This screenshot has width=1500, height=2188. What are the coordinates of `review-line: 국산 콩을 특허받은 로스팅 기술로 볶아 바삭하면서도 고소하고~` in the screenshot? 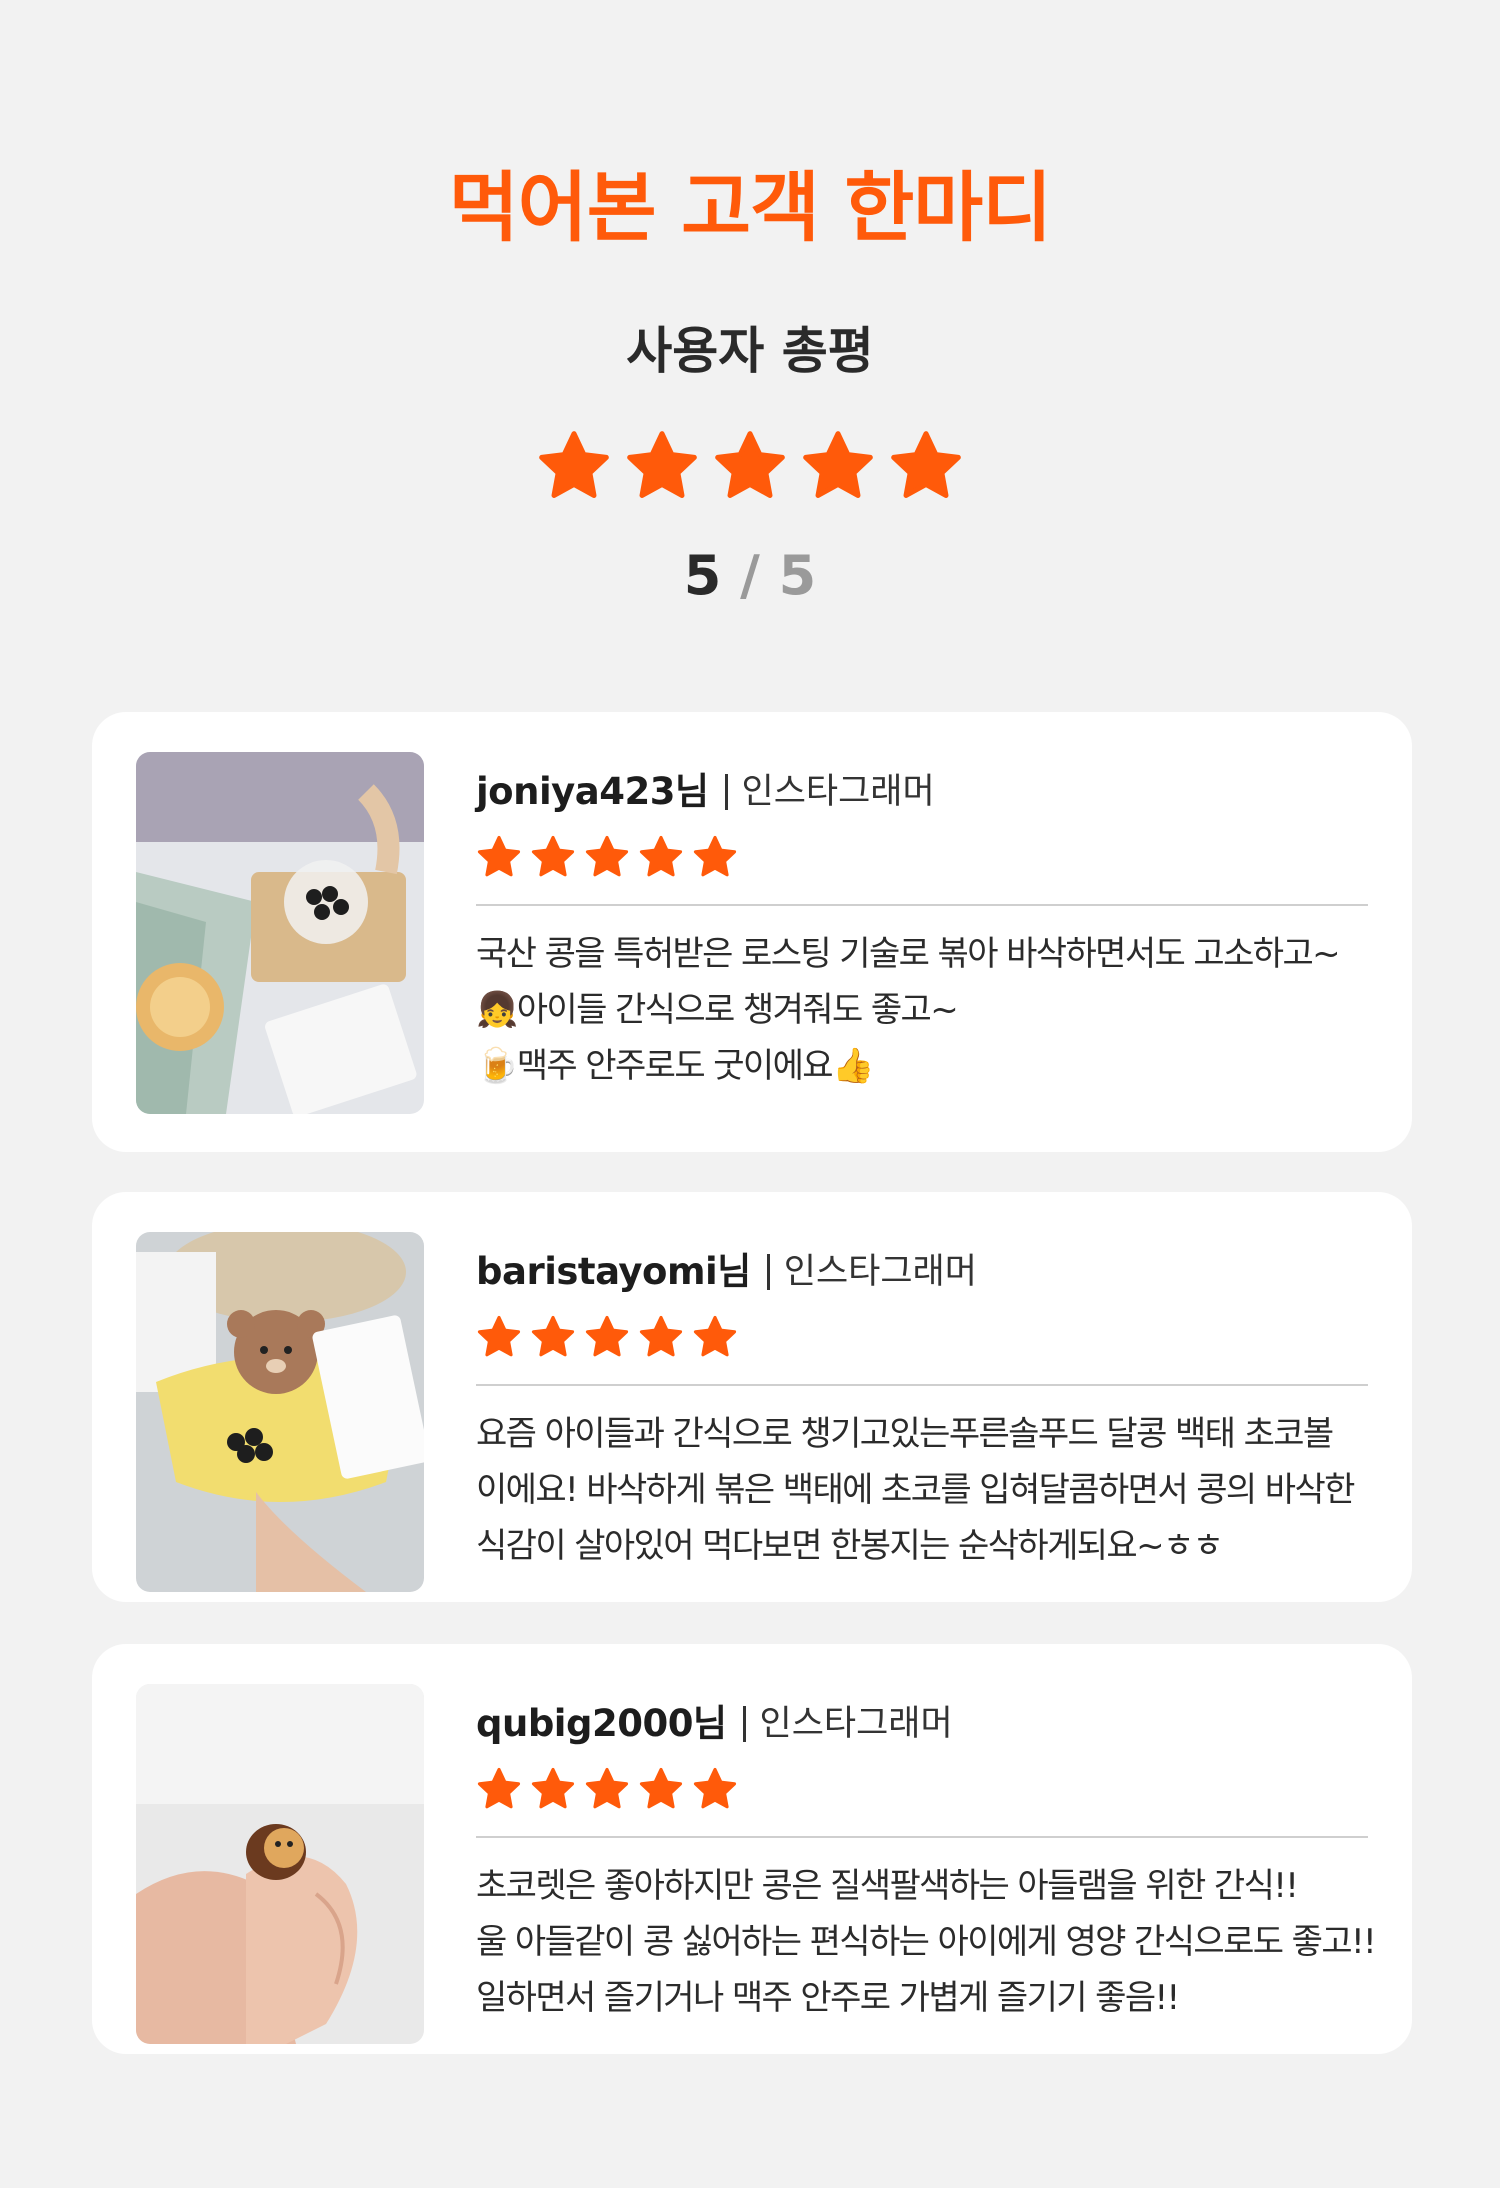 It's located at (908, 954).